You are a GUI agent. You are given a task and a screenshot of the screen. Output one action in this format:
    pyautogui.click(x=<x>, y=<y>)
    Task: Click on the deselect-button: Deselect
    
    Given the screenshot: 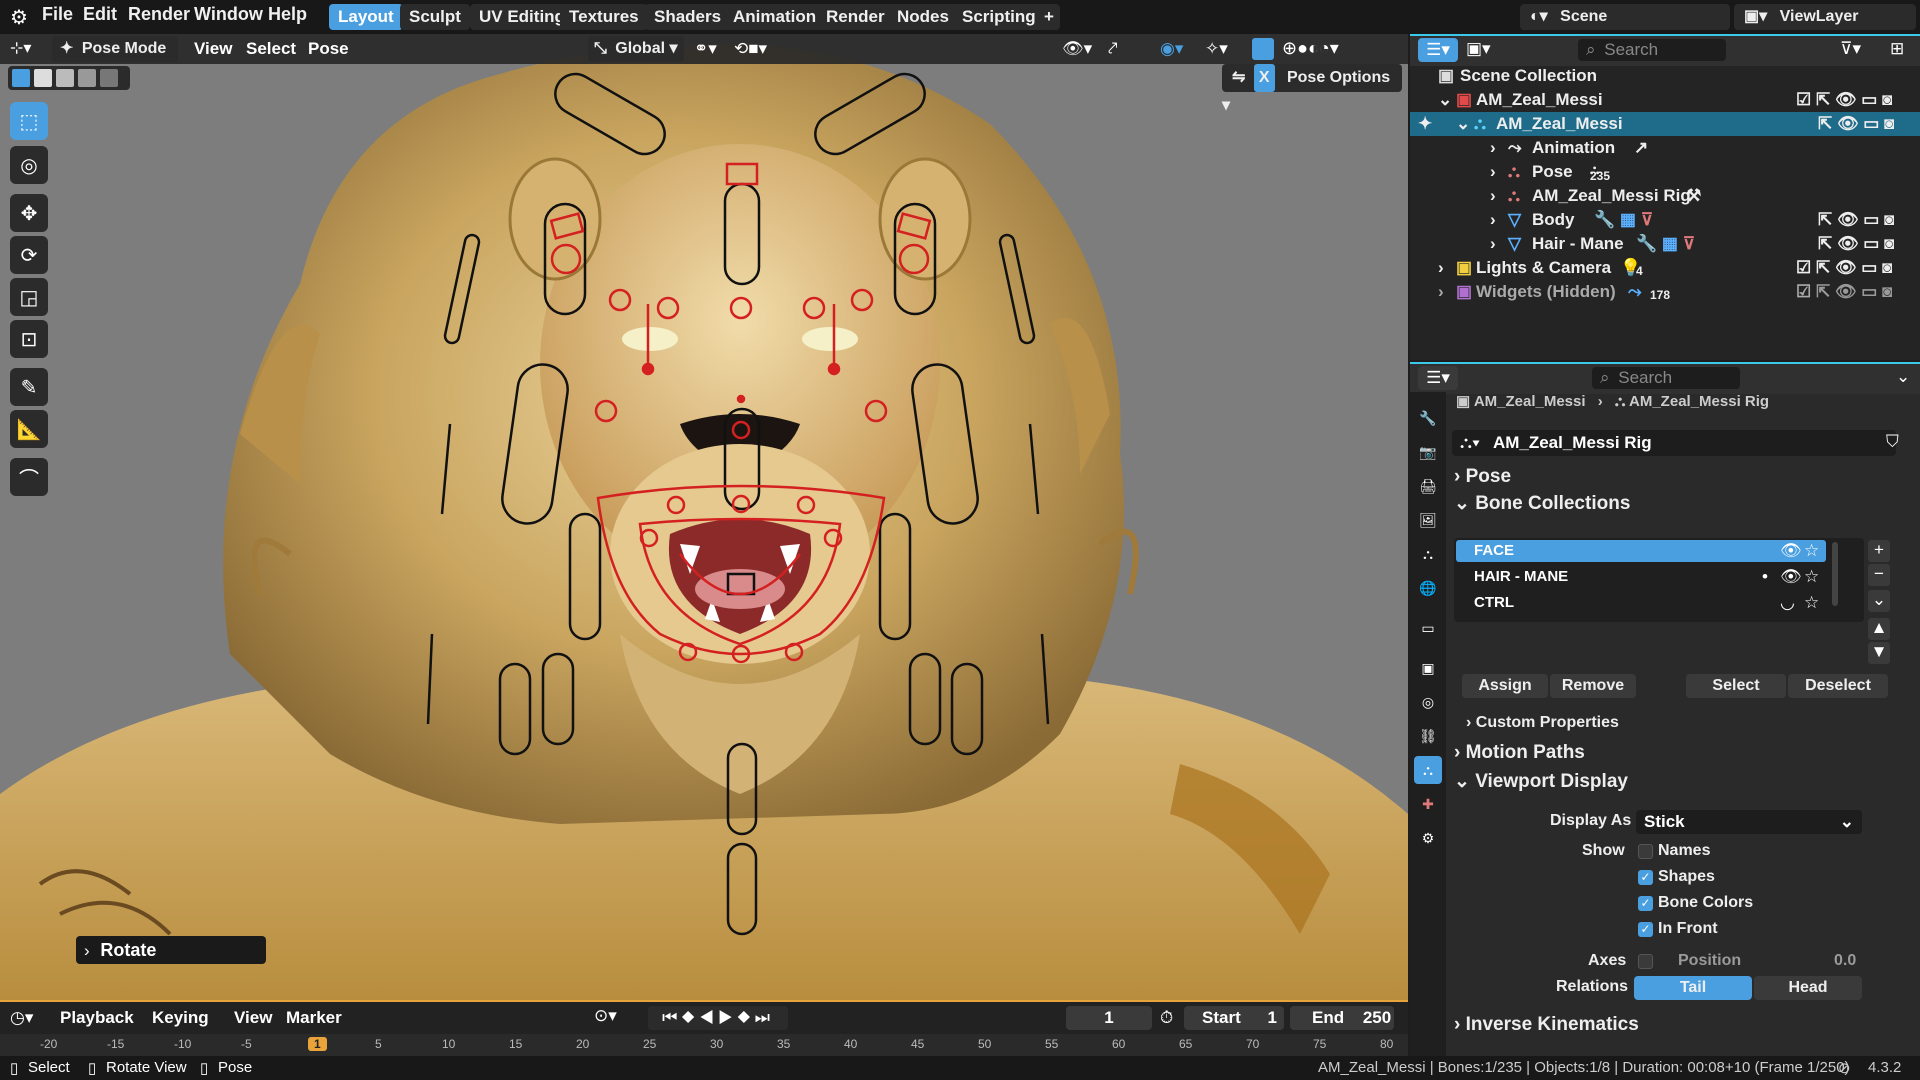 What is the action you would take?
    pyautogui.click(x=1838, y=686)
    